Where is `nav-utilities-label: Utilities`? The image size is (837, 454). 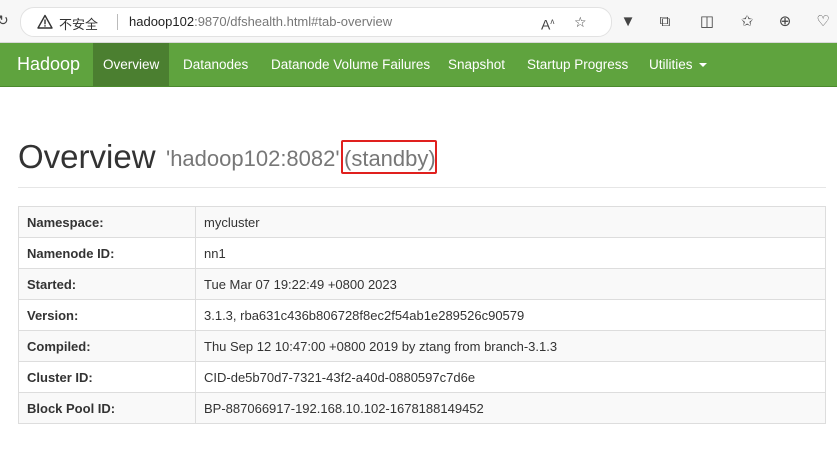
nav-utilities-label: Utilities is located at coordinates (671, 64).